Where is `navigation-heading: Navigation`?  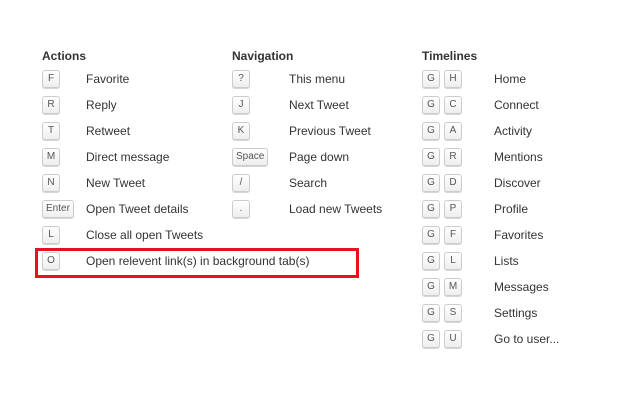 navigation-heading: Navigation is located at coordinates (263, 56).